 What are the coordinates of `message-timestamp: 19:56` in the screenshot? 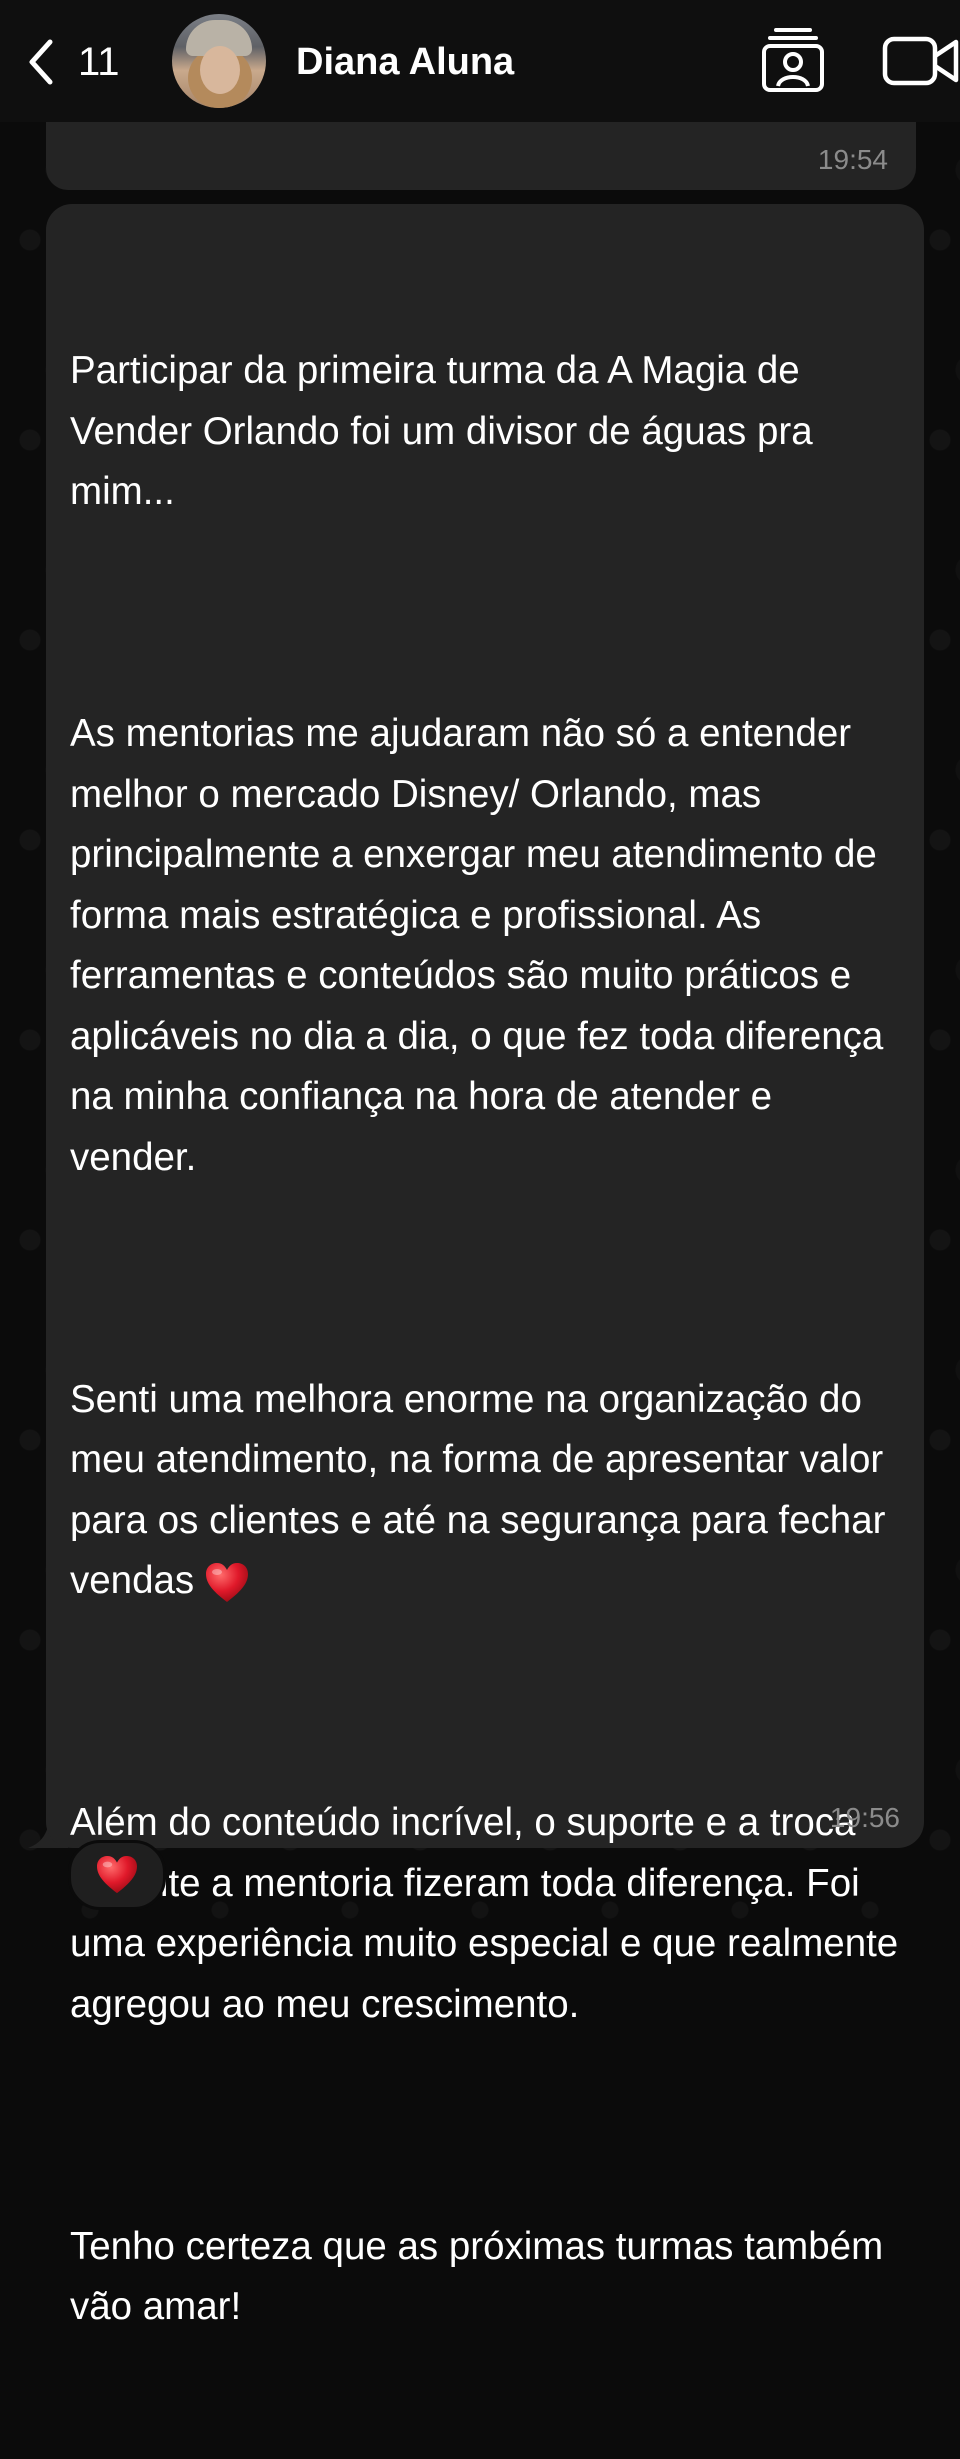 It's located at (864, 1817).